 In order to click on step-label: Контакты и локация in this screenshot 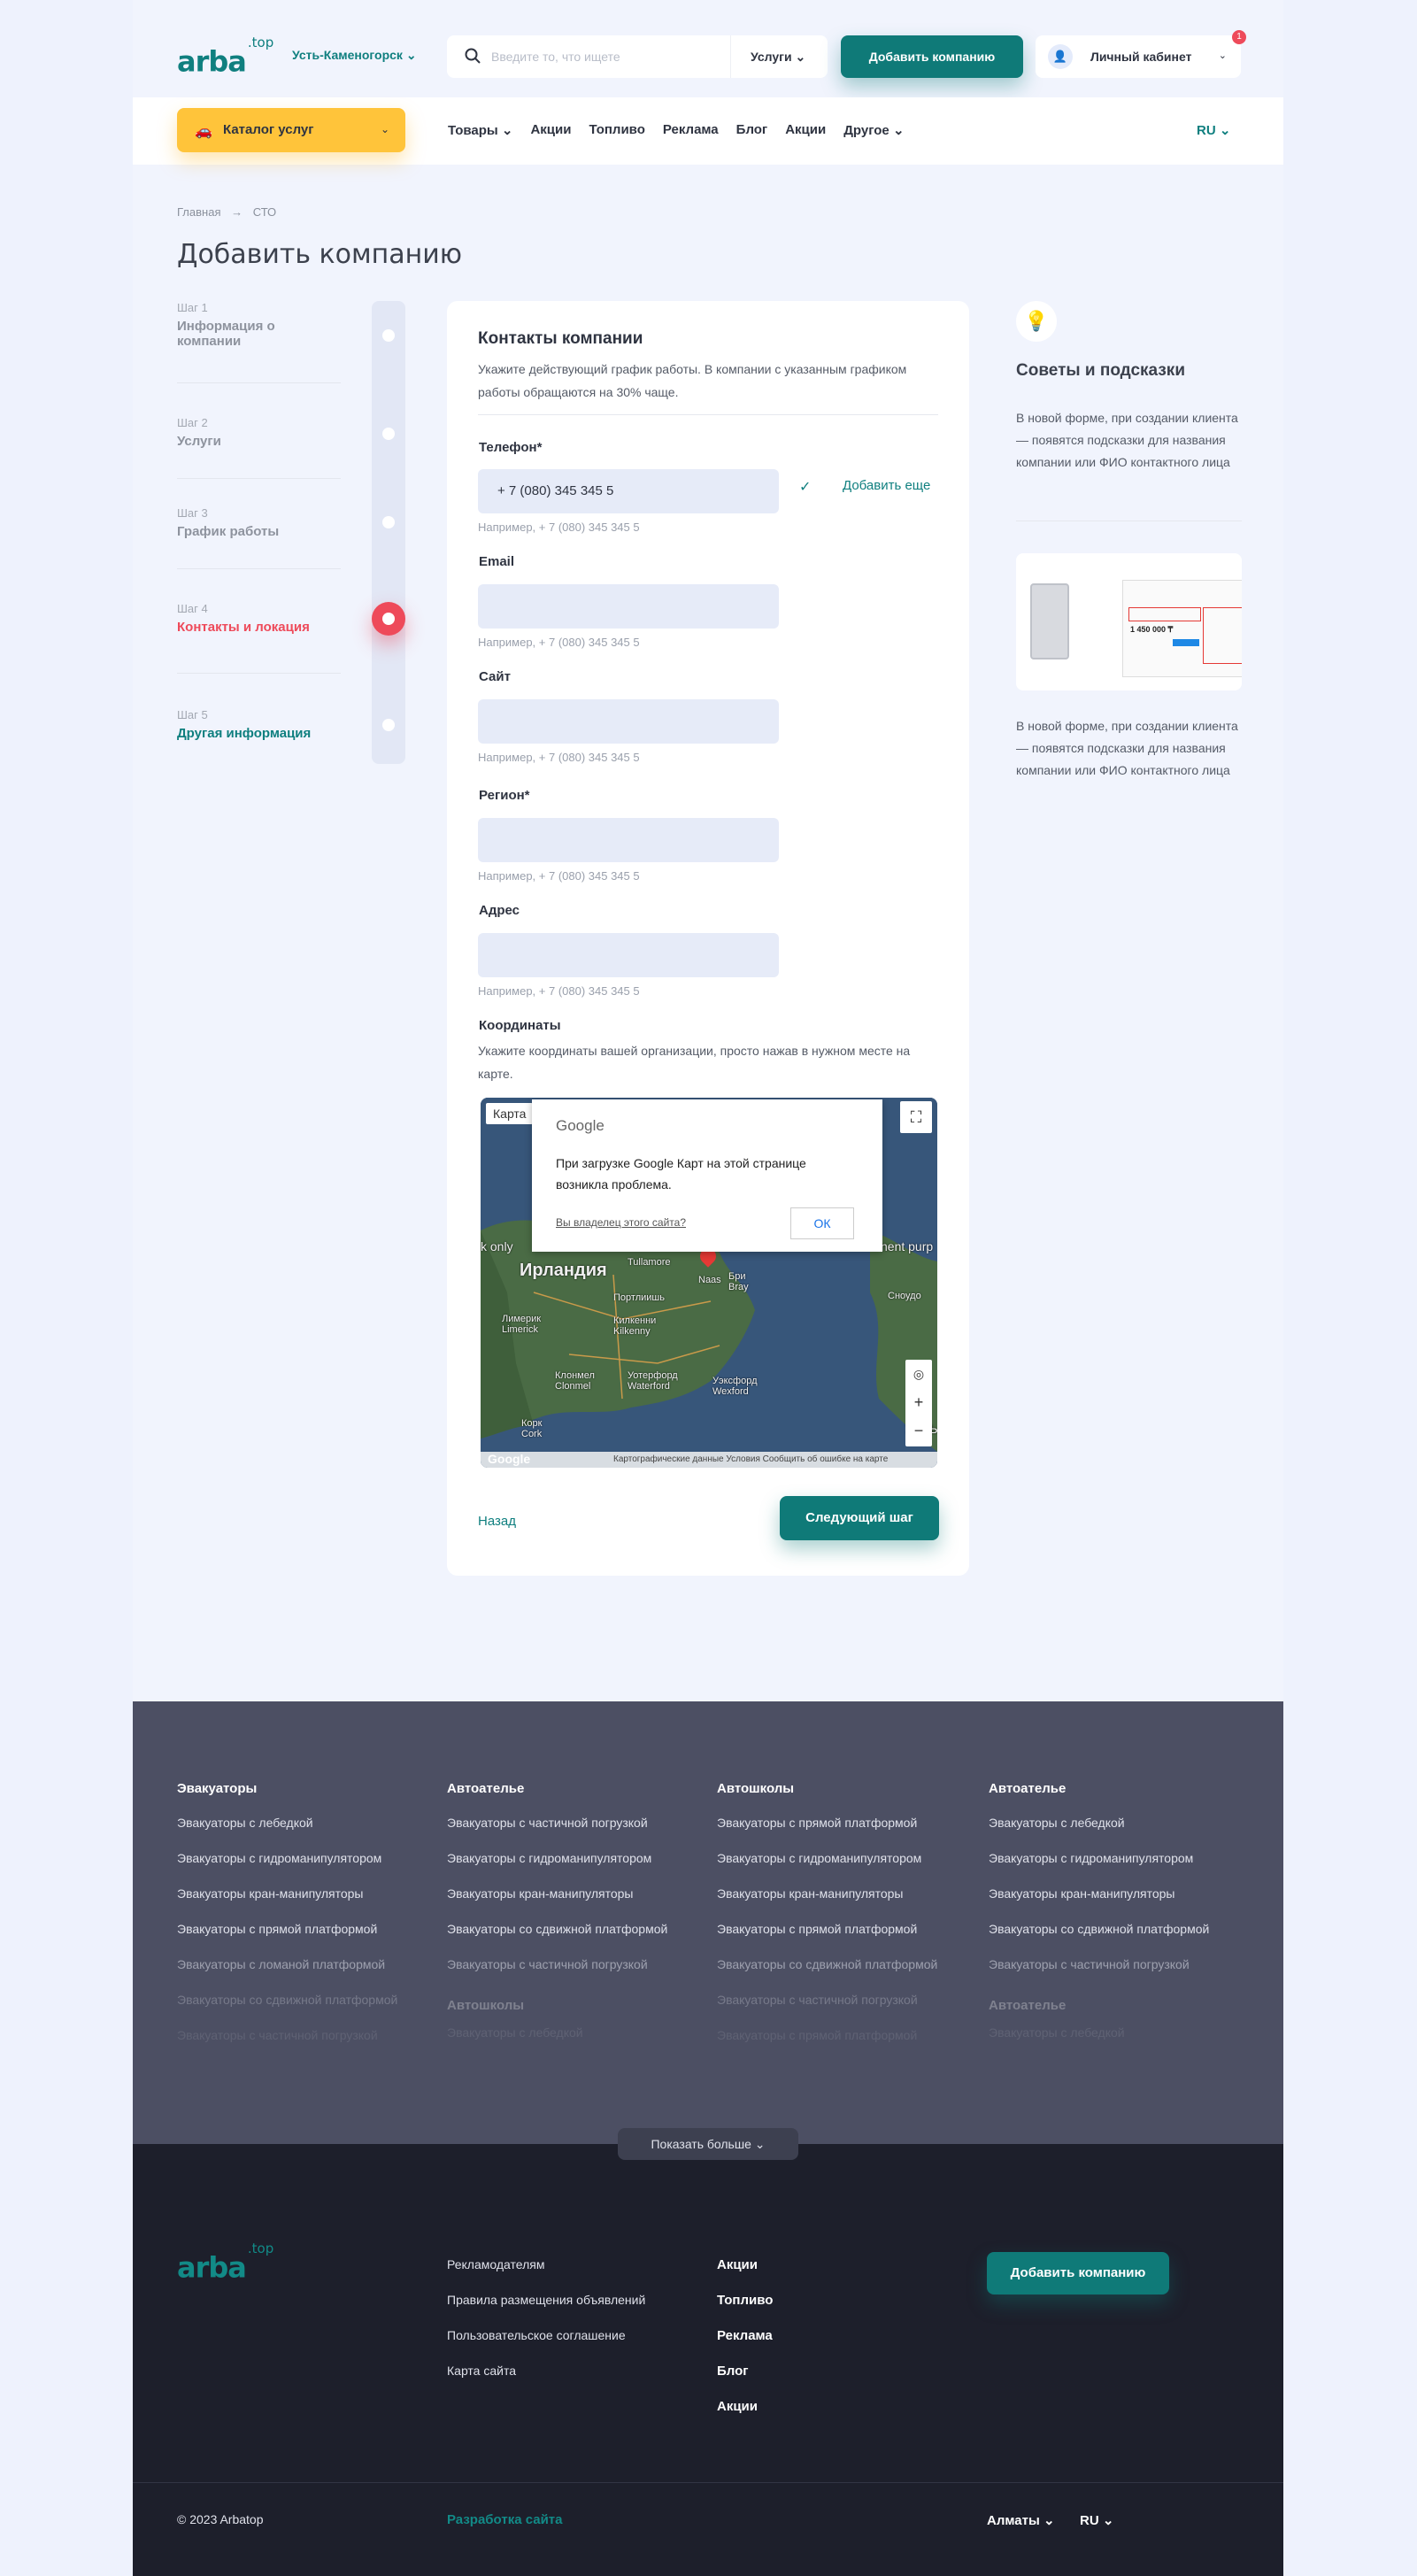, I will do `click(243, 627)`.